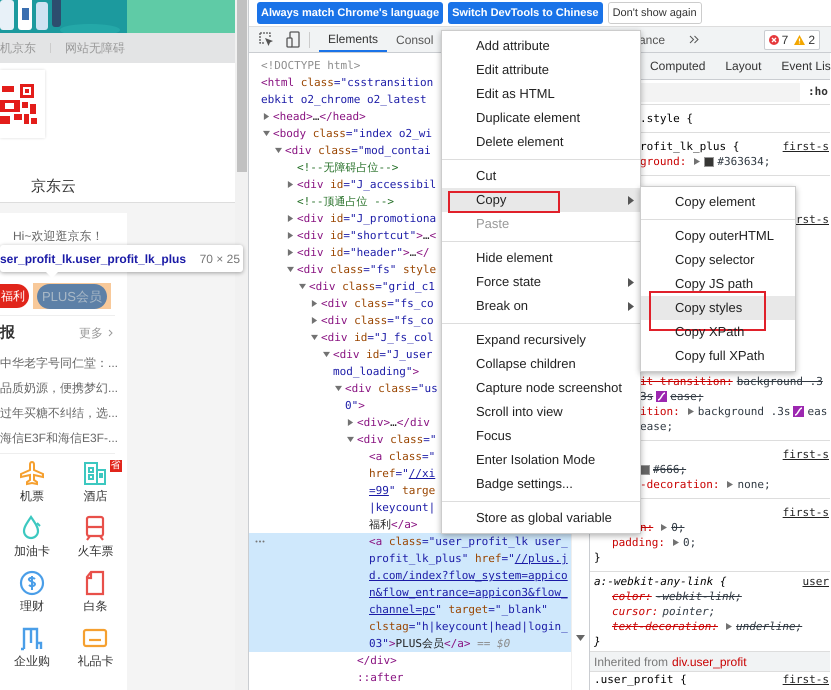 The image size is (831, 690). I want to click on menu-item: Copy styles, so click(718, 308).